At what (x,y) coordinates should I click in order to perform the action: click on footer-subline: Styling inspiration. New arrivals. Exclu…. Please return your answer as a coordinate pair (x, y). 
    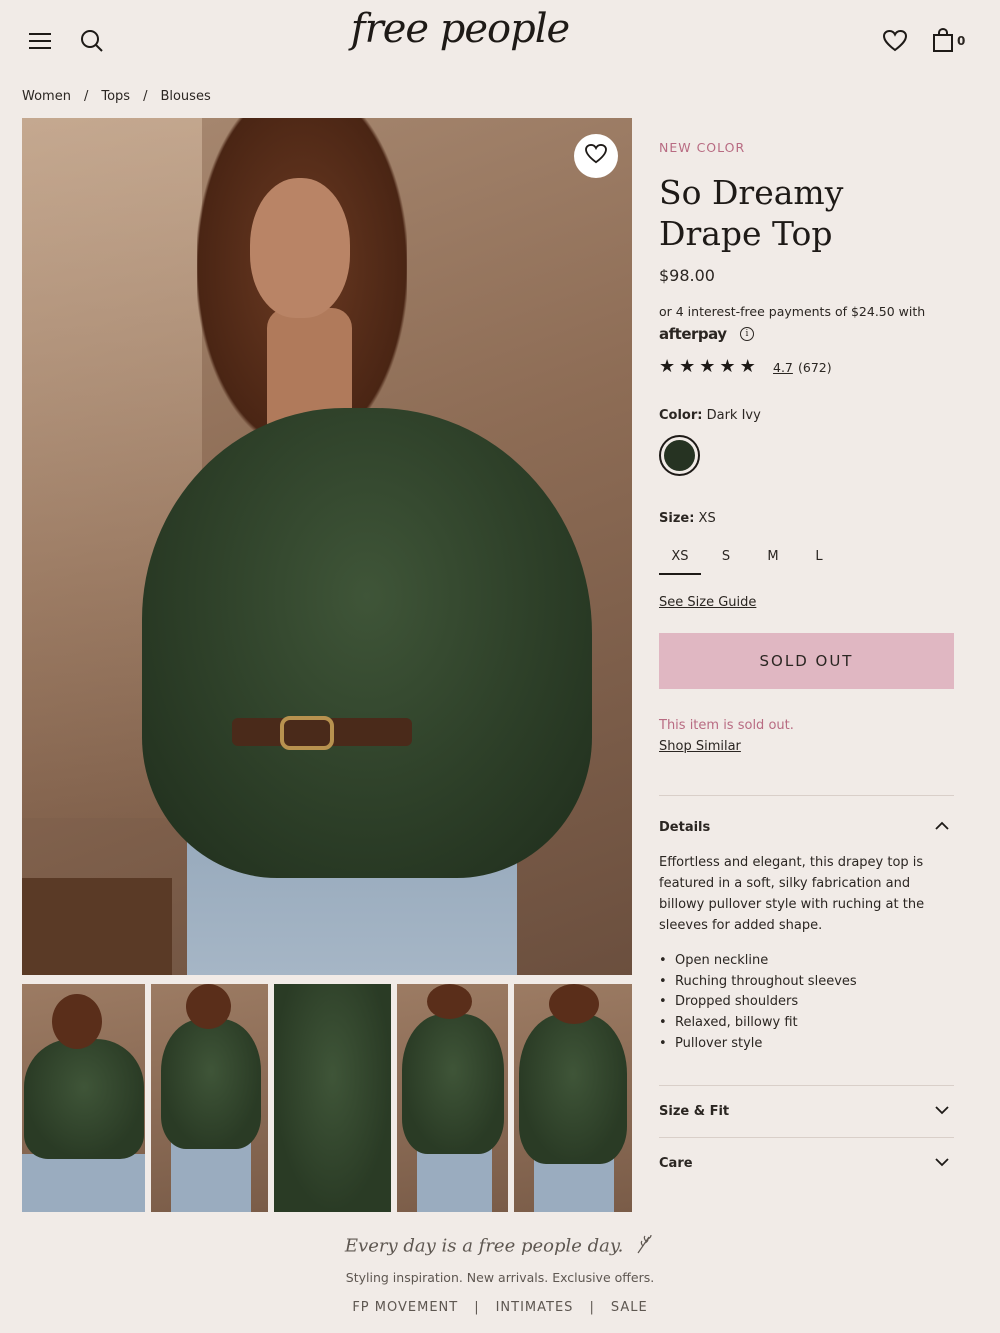
    Looking at the image, I should click on (500, 1277).